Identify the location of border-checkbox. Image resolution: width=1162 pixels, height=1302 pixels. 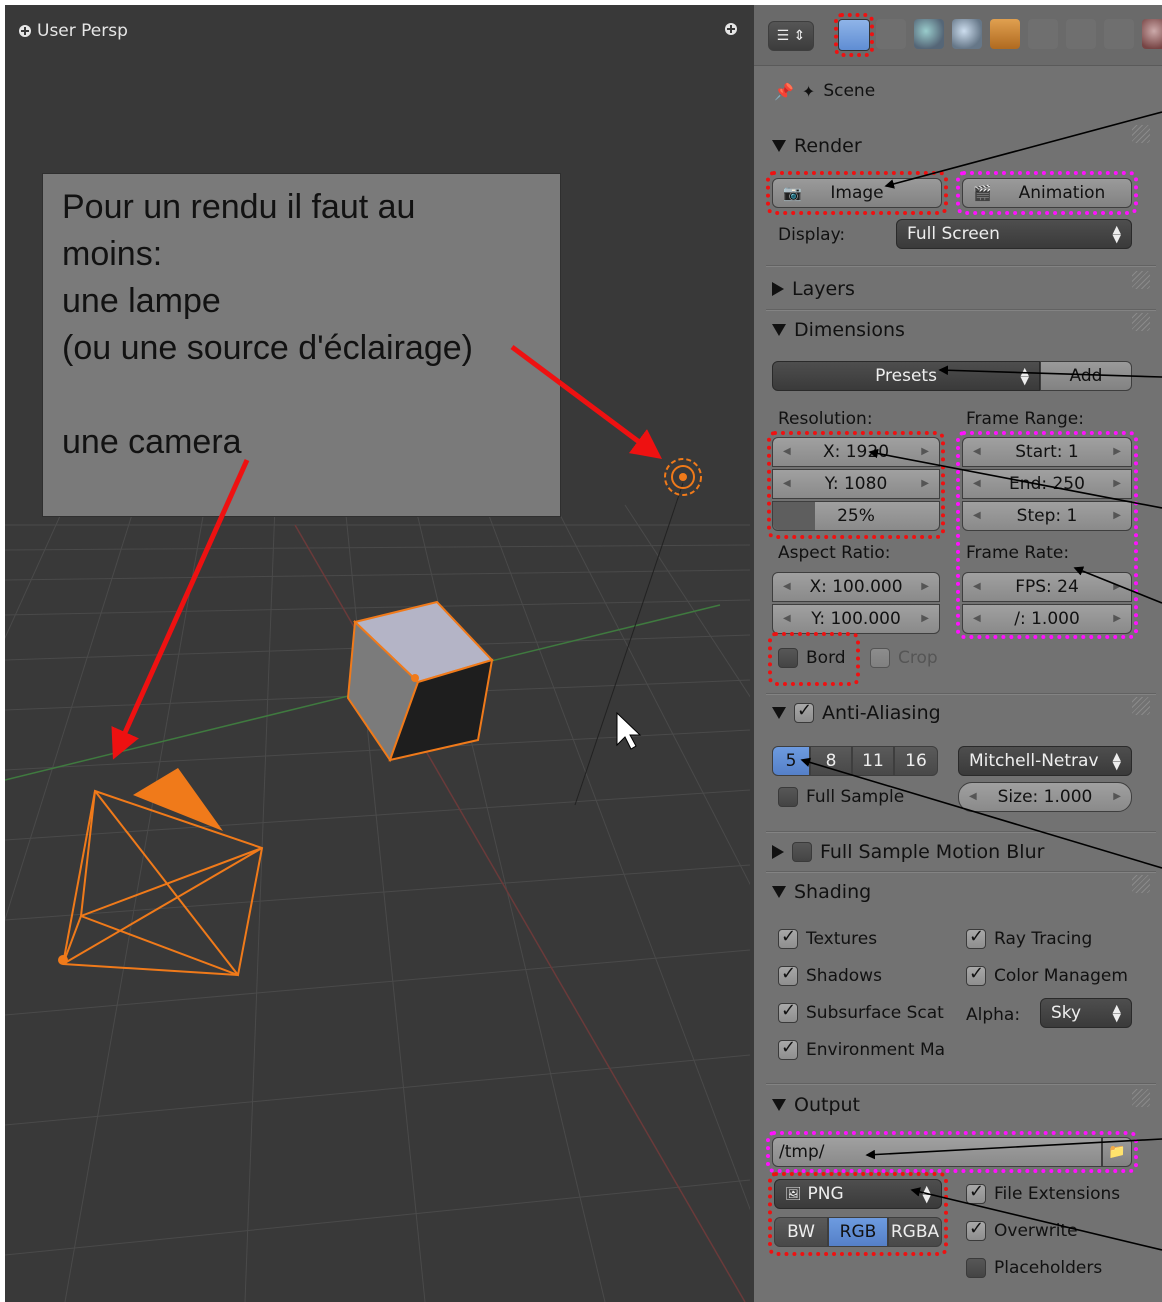
(788, 658).